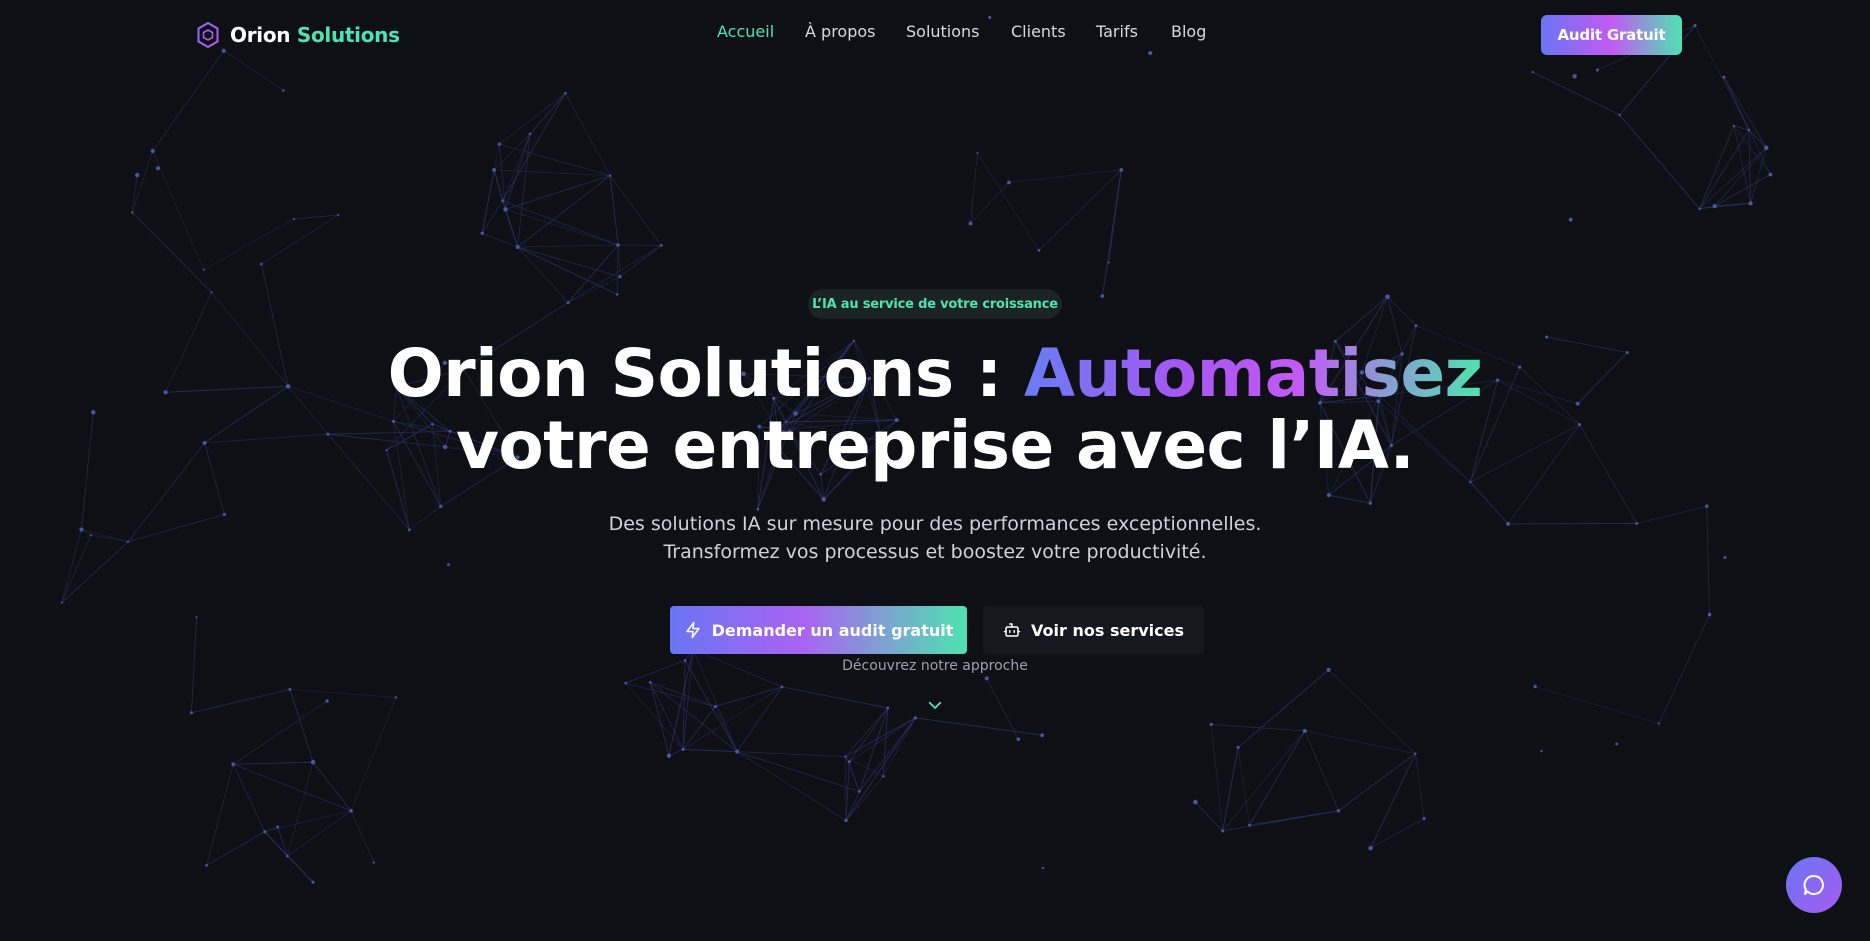  I want to click on nav-item-blog: Blog, so click(1188, 31).